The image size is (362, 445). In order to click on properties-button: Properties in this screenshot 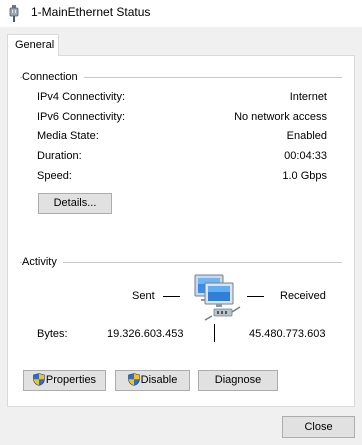, I will do `click(64, 380)`.